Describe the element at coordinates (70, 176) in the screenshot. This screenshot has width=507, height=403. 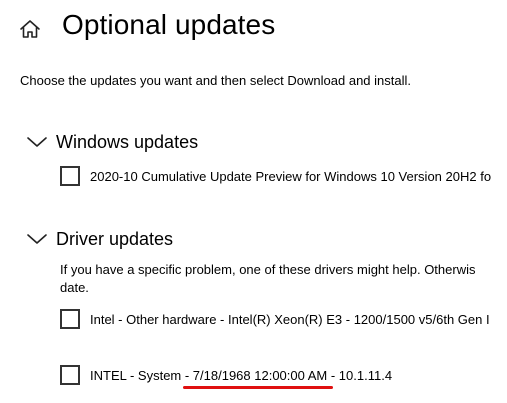
I see `windows-update-checkbox` at that location.